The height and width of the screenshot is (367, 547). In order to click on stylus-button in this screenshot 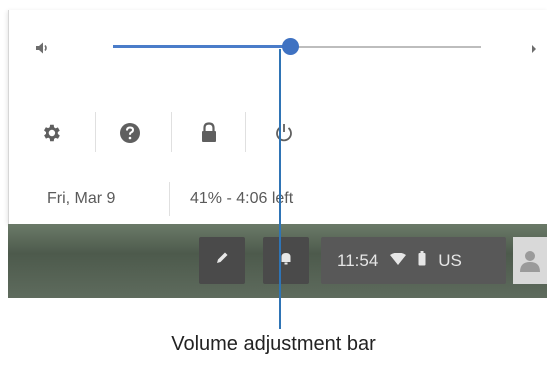, I will do `click(222, 260)`.